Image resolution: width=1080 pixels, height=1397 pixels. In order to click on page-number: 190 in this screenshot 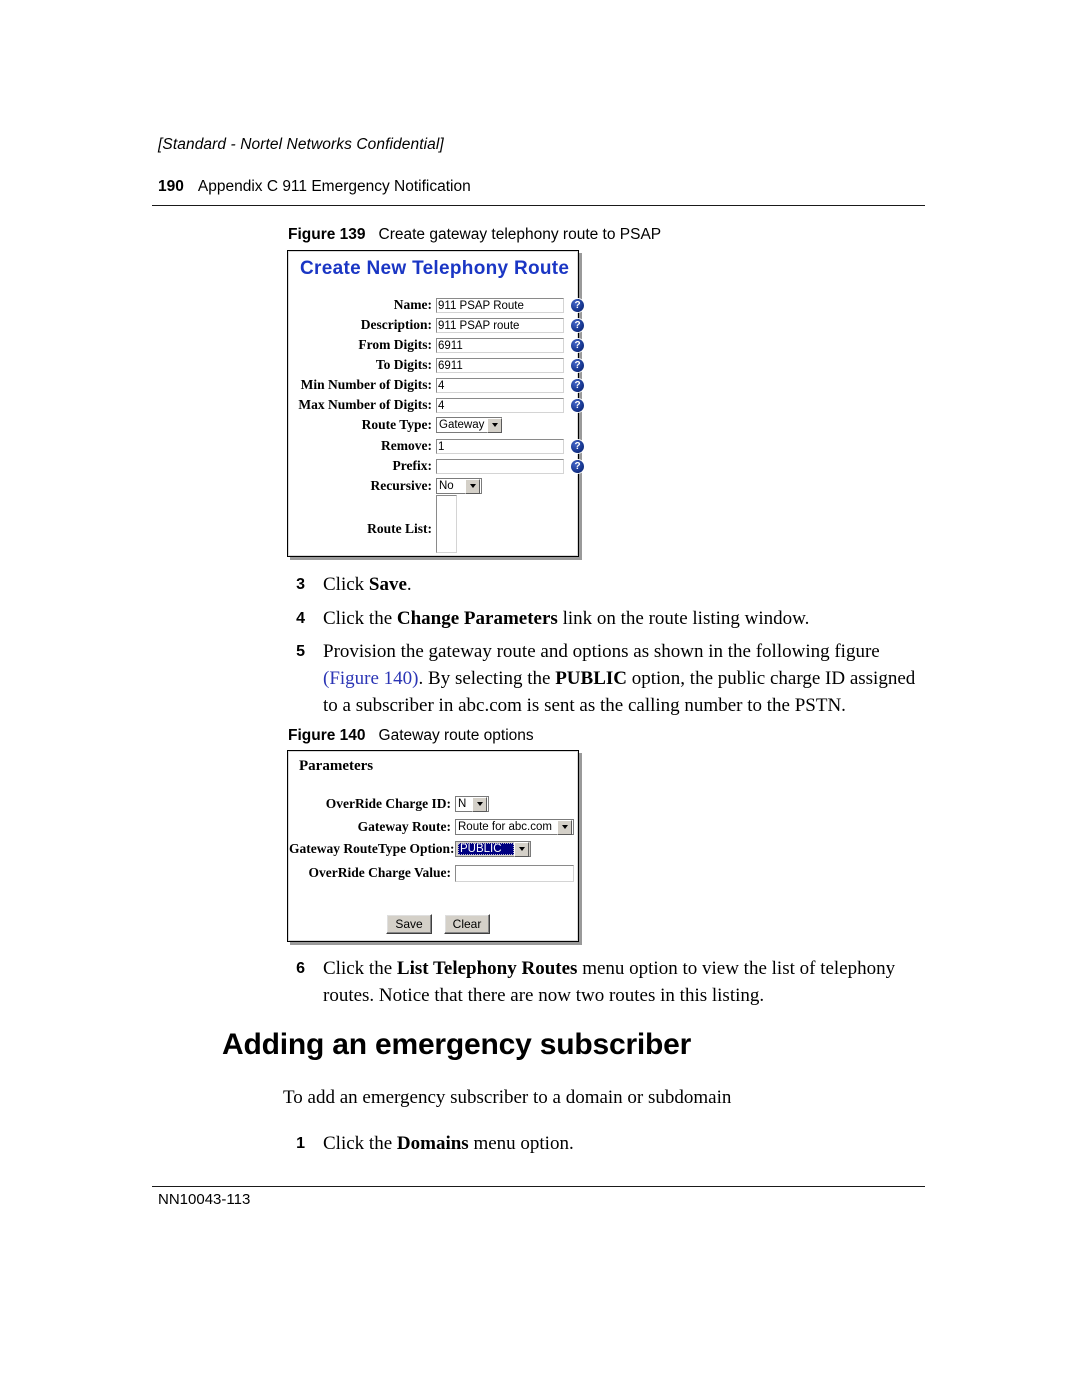, I will do `click(171, 186)`.